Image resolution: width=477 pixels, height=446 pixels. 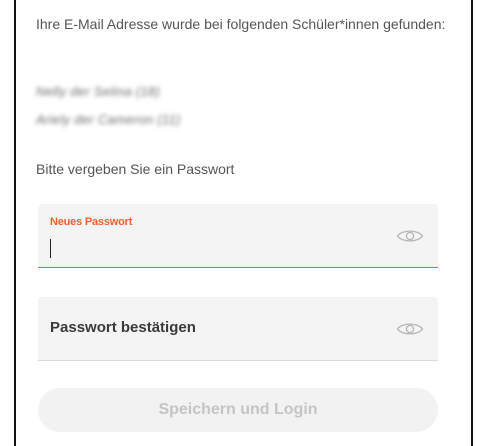 What do you see at coordinates (238, 329) in the screenshot?
I see `confirm-password-field: Passwort bestätigen` at bounding box center [238, 329].